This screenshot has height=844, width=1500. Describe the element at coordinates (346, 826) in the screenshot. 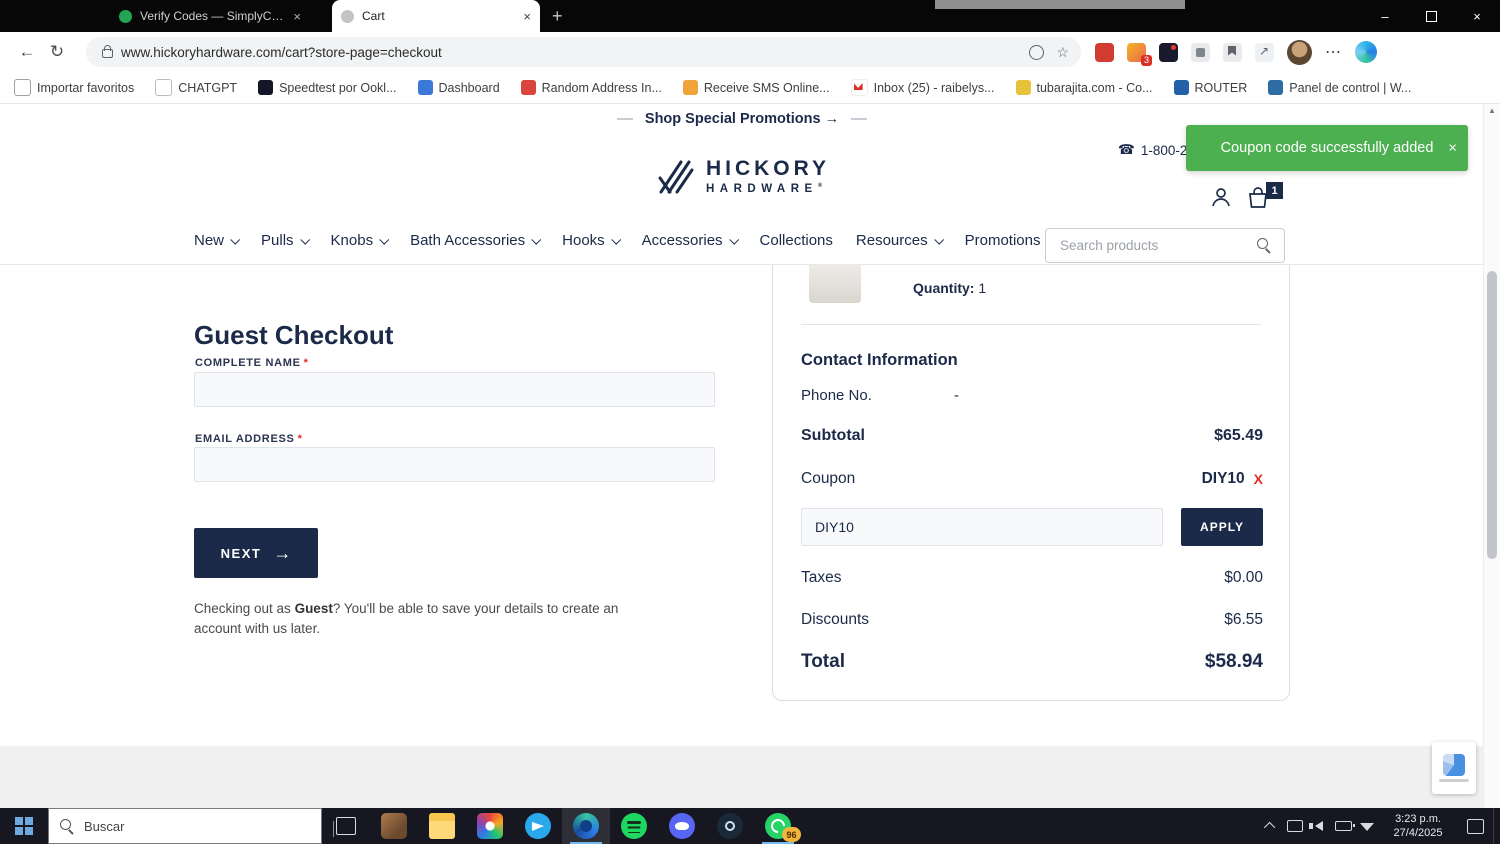

I see `task-view-button` at that location.